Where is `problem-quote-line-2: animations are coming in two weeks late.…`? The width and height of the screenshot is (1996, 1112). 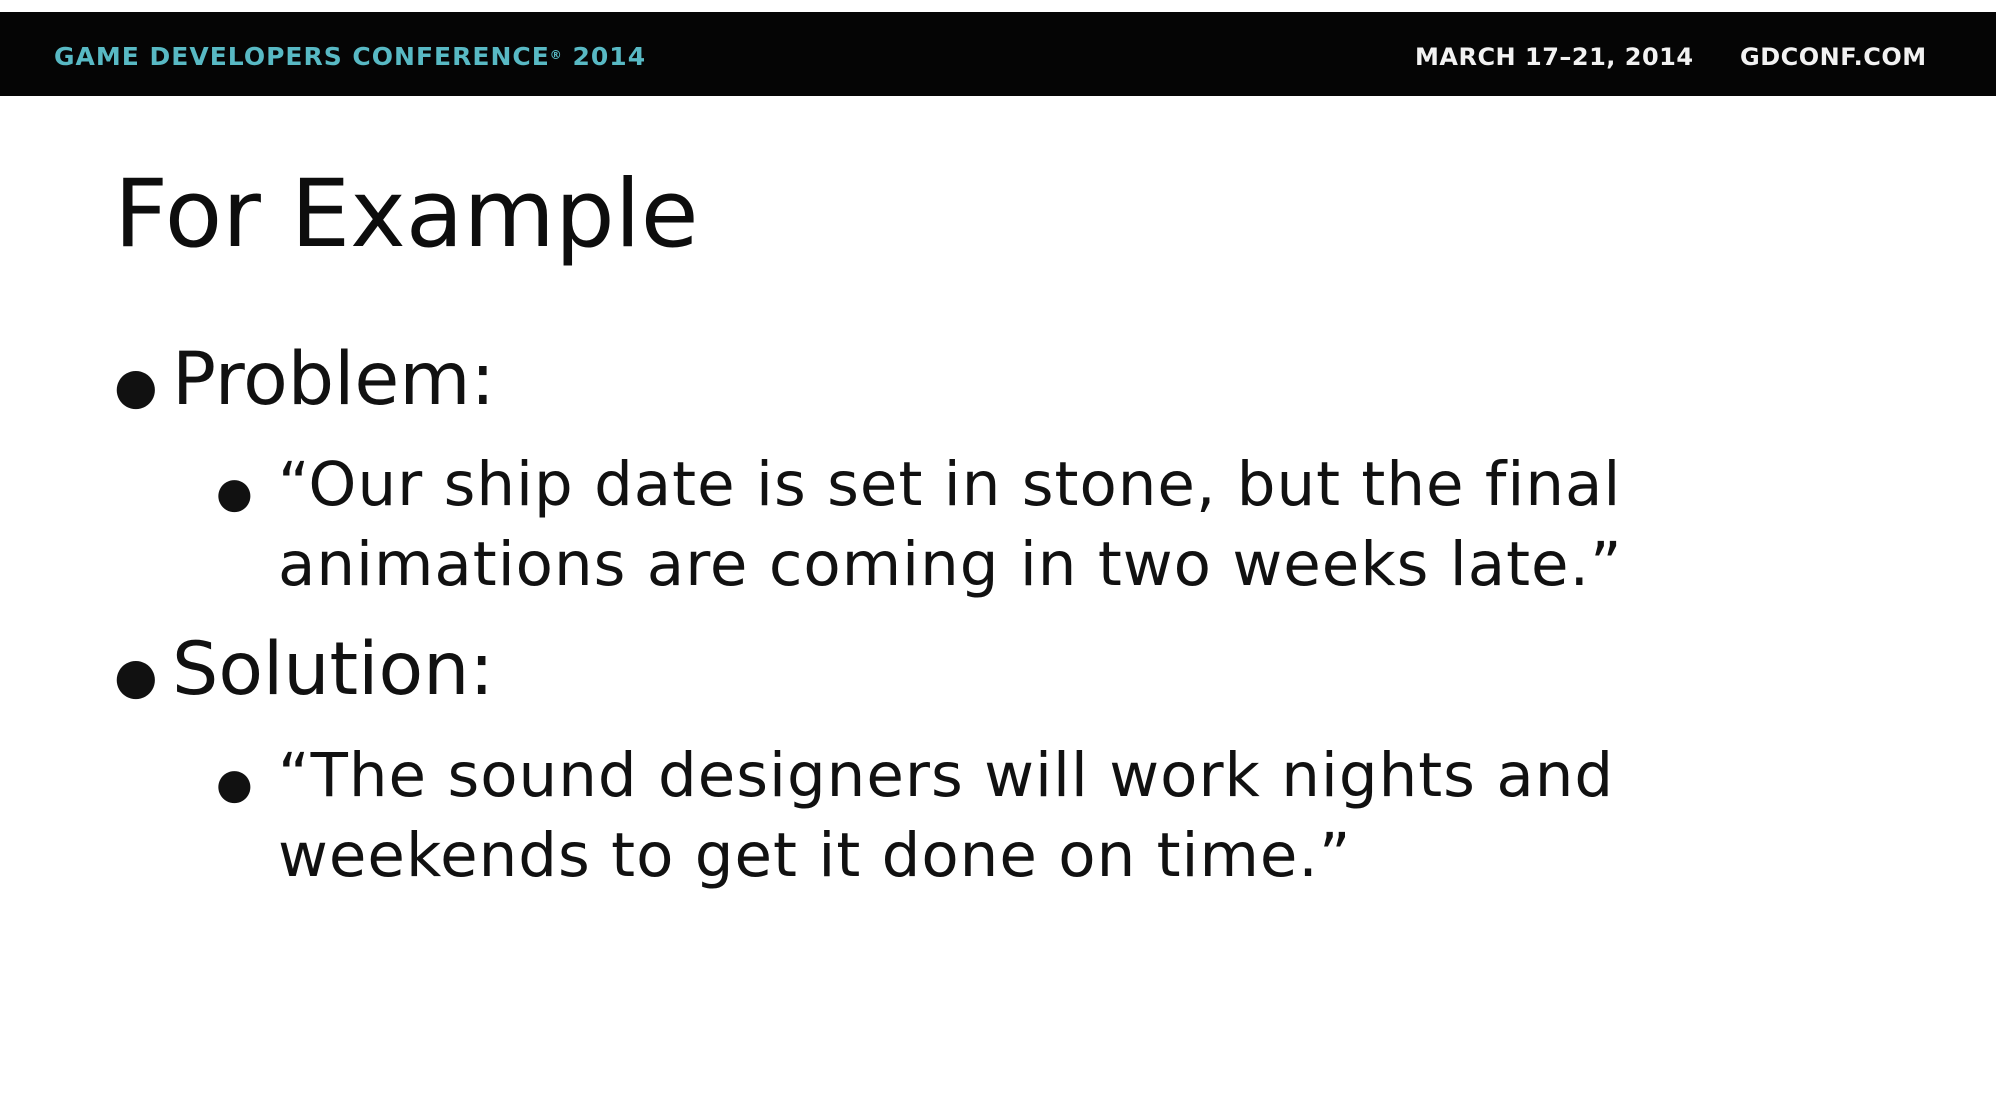 problem-quote-line-2: animations are coming in two weeks late.… is located at coordinates (950, 564).